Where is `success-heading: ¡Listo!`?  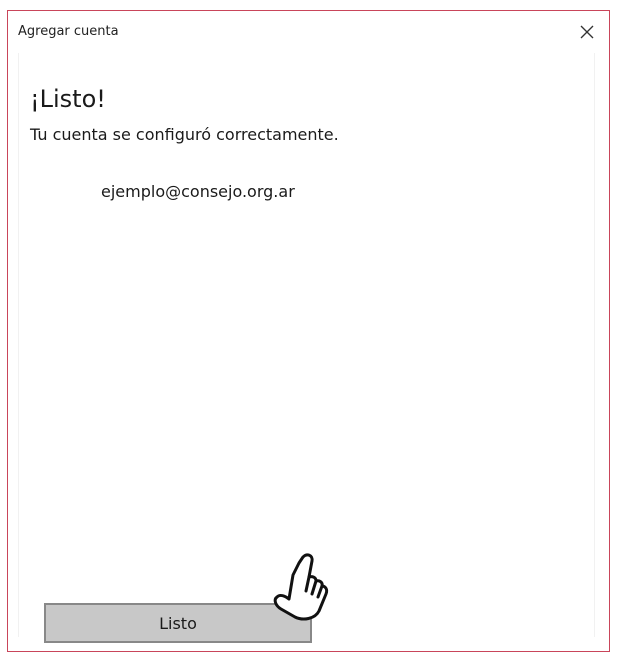
success-heading: ¡Listo! is located at coordinates (68, 99).